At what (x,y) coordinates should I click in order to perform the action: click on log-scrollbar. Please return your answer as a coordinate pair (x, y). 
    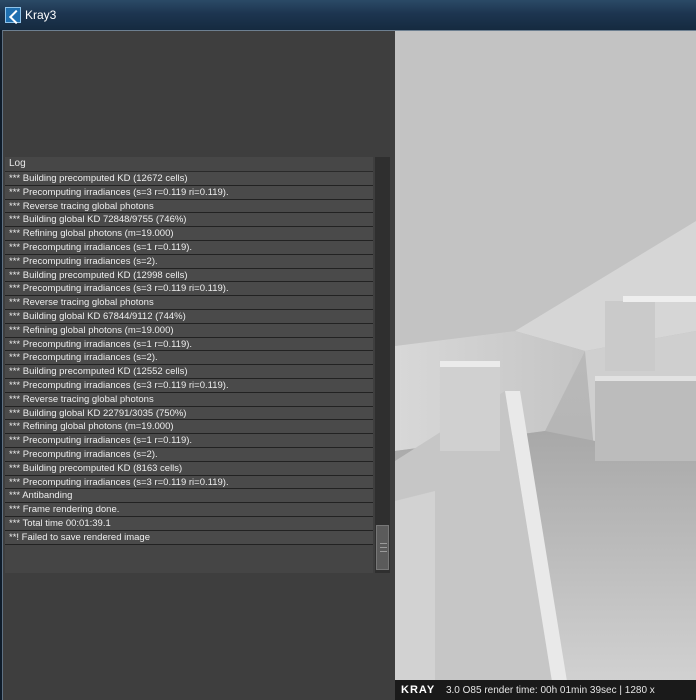
    Looking at the image, I should click on (382, 365).